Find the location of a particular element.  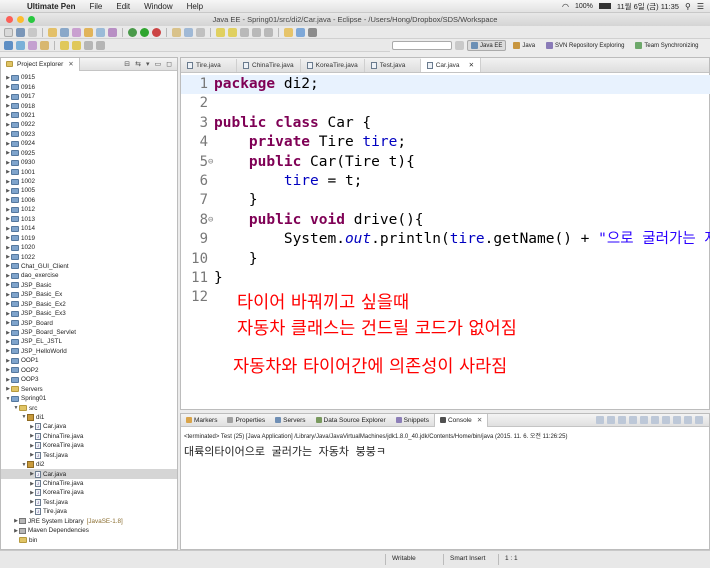

tree-item: ▶ 0918 is located at coordinates (89, 105).